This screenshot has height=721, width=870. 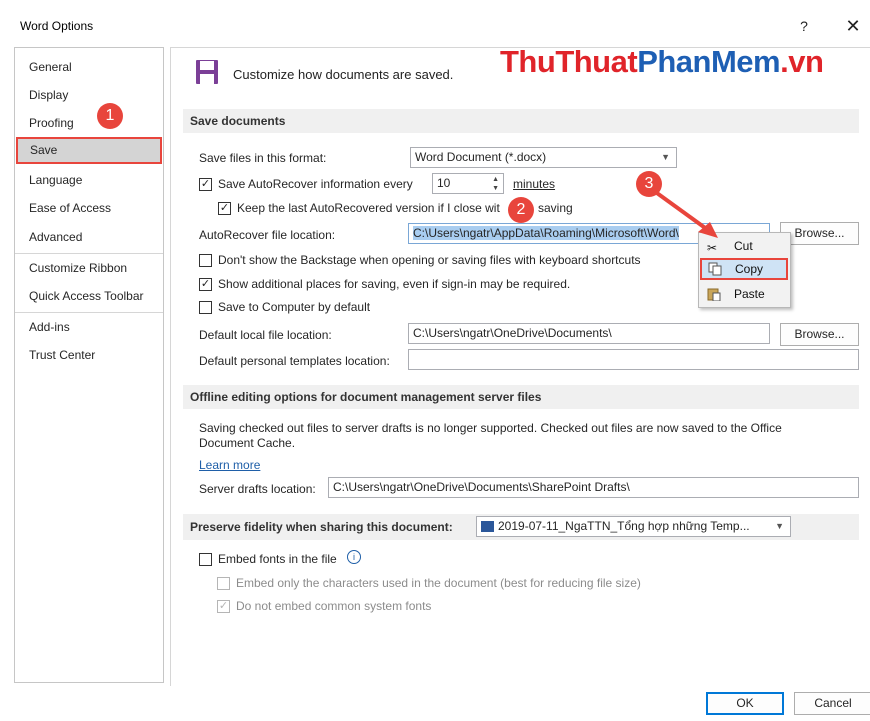 What do you see at coordinates (223, 606) in the screenshot?
I see `do-not-embed-system-fonts-checkbox: ✓` at bounding box center [223, 606].